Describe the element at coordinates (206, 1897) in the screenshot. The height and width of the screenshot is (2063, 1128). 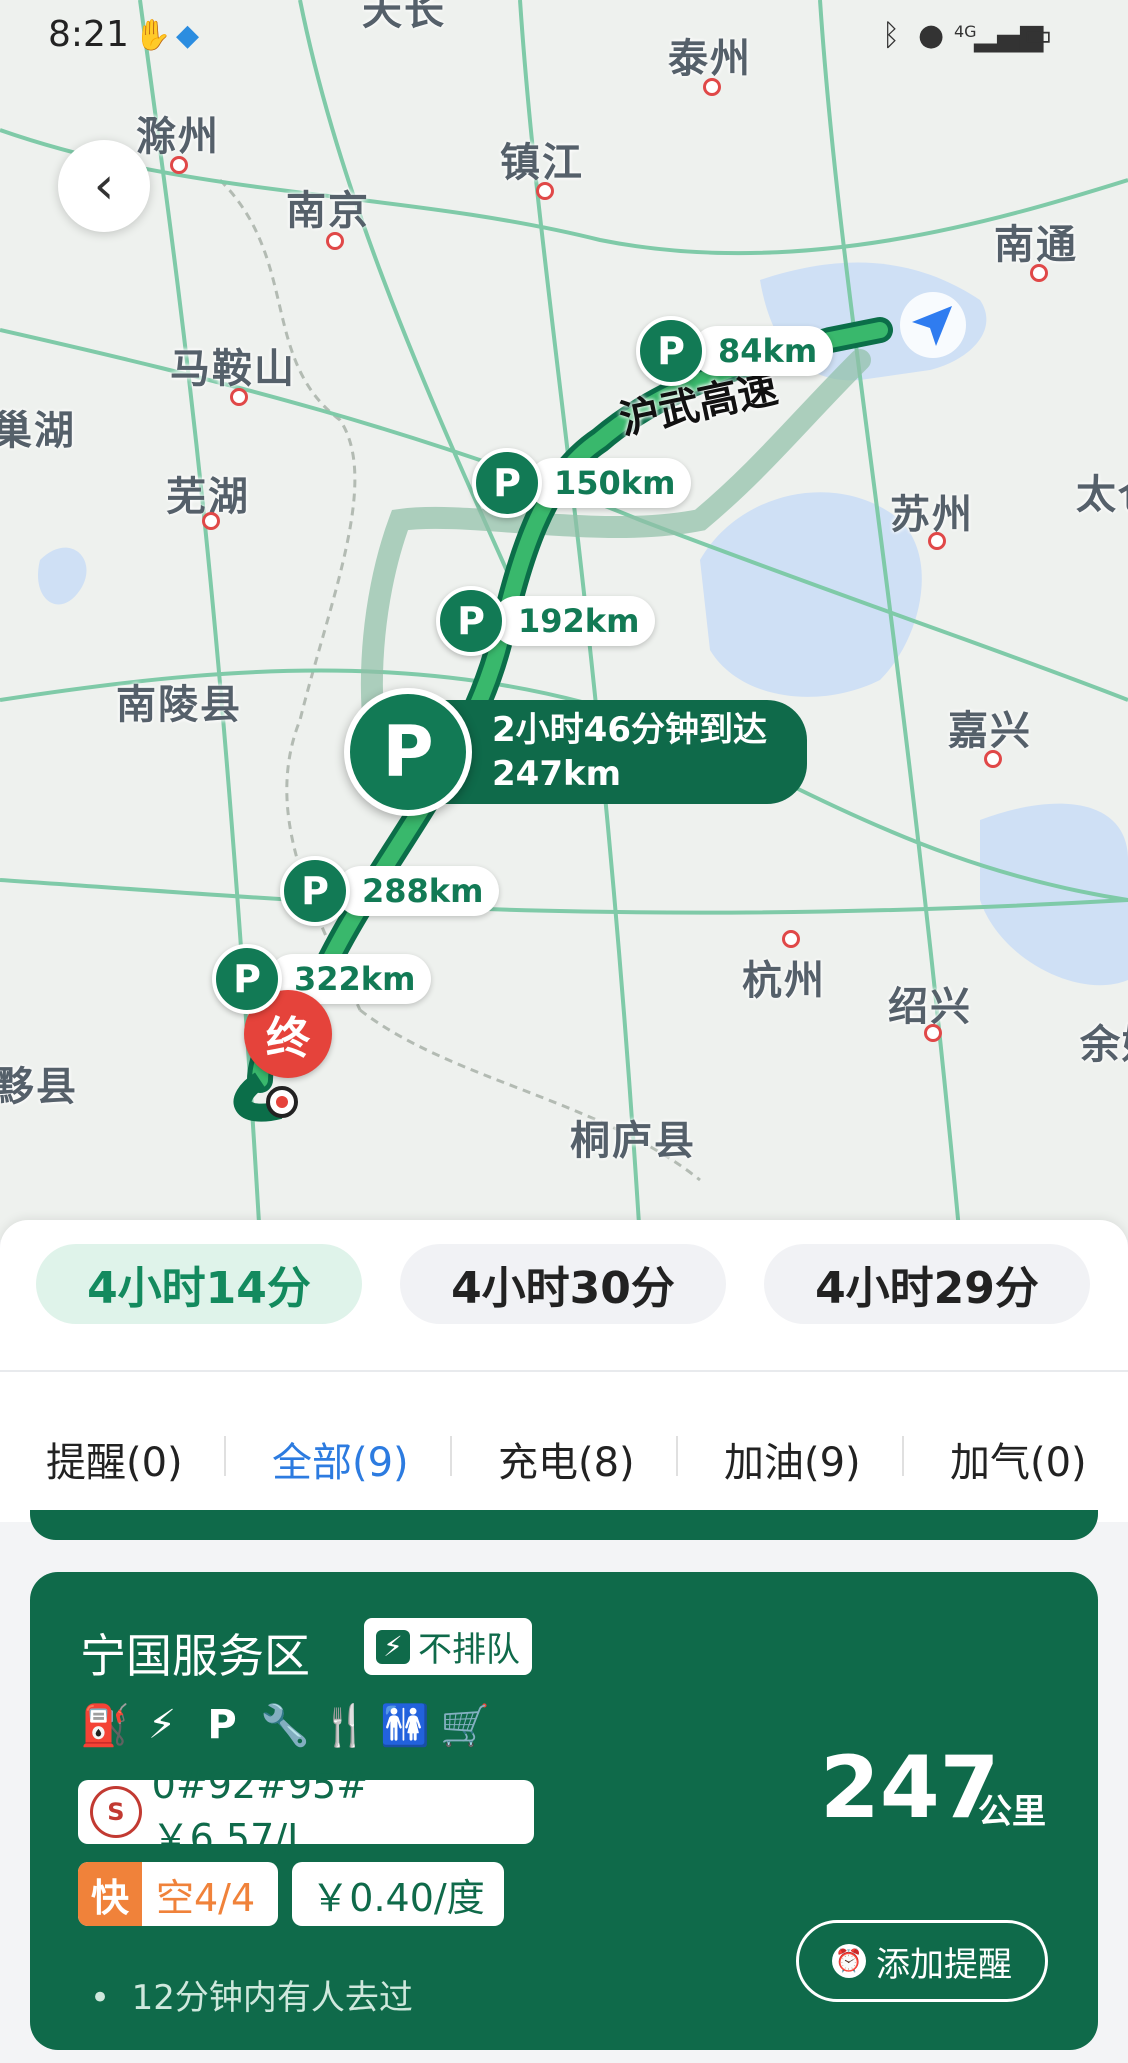
I see `fast-charge-slots: 空4/4` at that location.